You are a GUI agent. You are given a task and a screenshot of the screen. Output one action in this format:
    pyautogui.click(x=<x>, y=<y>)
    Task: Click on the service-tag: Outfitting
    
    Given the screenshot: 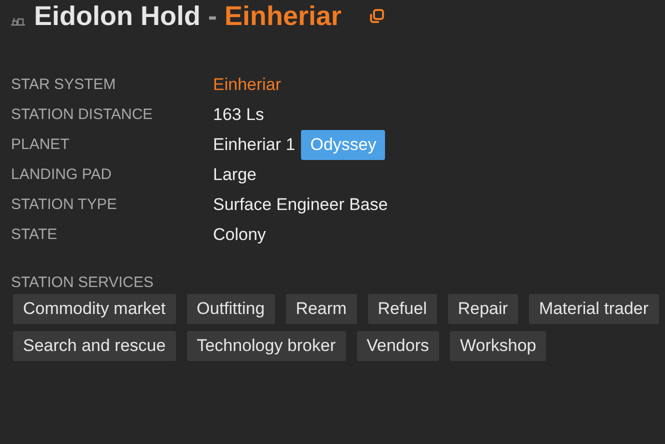 What is the action you would take?
    pyautogui.click(x=230, y=309)
    